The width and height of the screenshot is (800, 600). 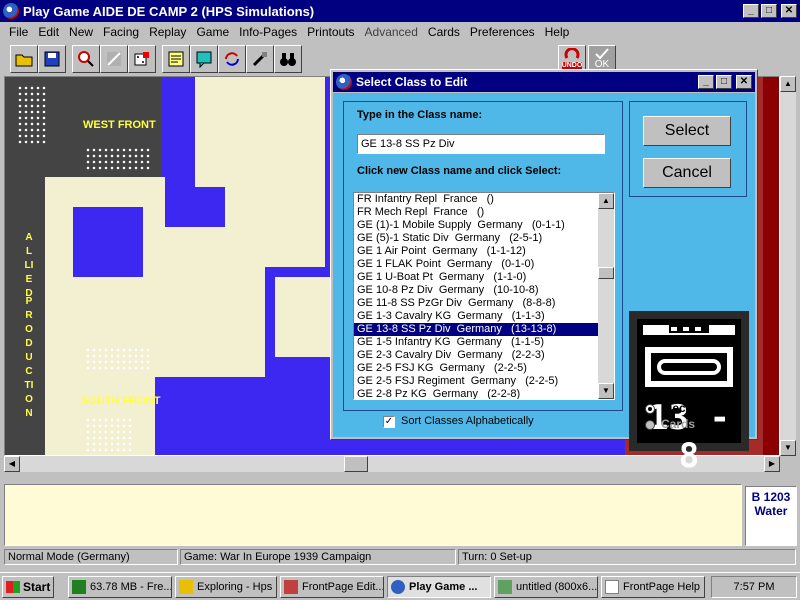 I want to click on status-mode: Normal Mode (Germany), so click(x=91, y=557).